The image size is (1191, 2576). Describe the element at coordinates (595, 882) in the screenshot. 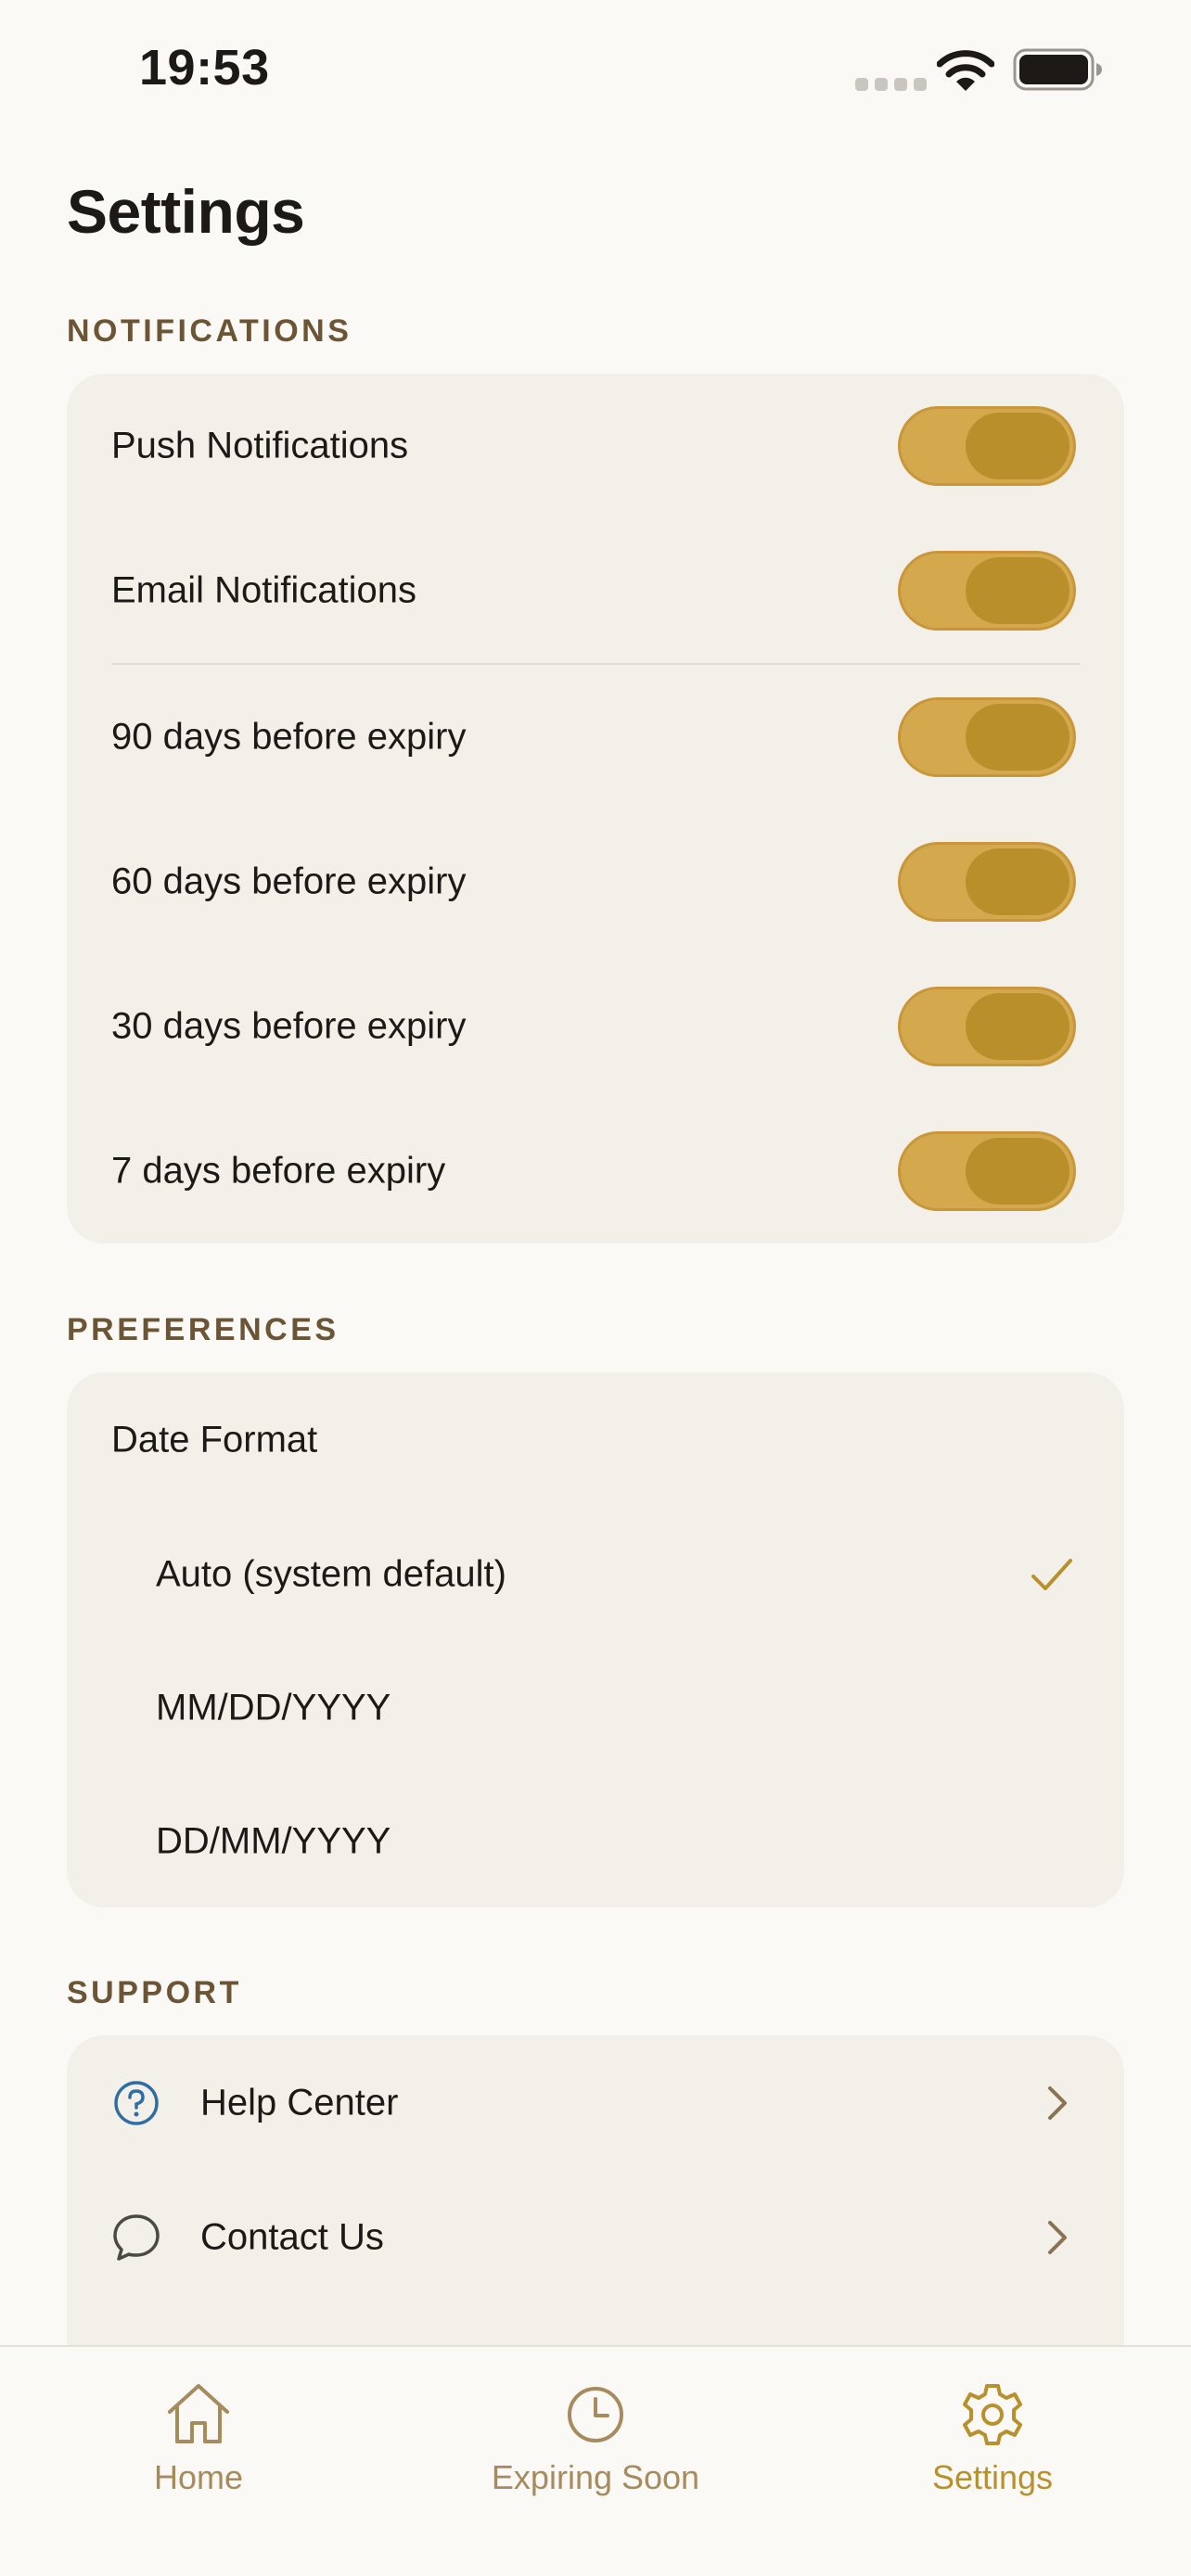

I see `reminder-60-days-row: 60 days before expiry` at that location.